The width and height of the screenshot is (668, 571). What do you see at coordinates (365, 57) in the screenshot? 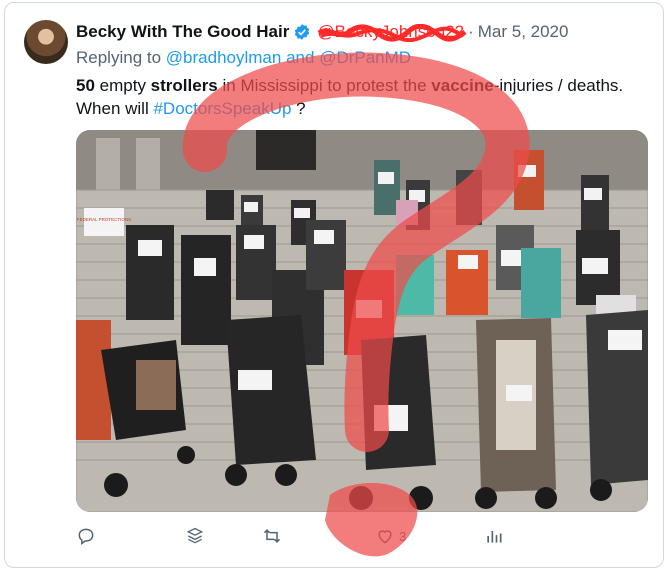
I see `reply-user-link: @DrPanMD` at bounding box center [365, 57].